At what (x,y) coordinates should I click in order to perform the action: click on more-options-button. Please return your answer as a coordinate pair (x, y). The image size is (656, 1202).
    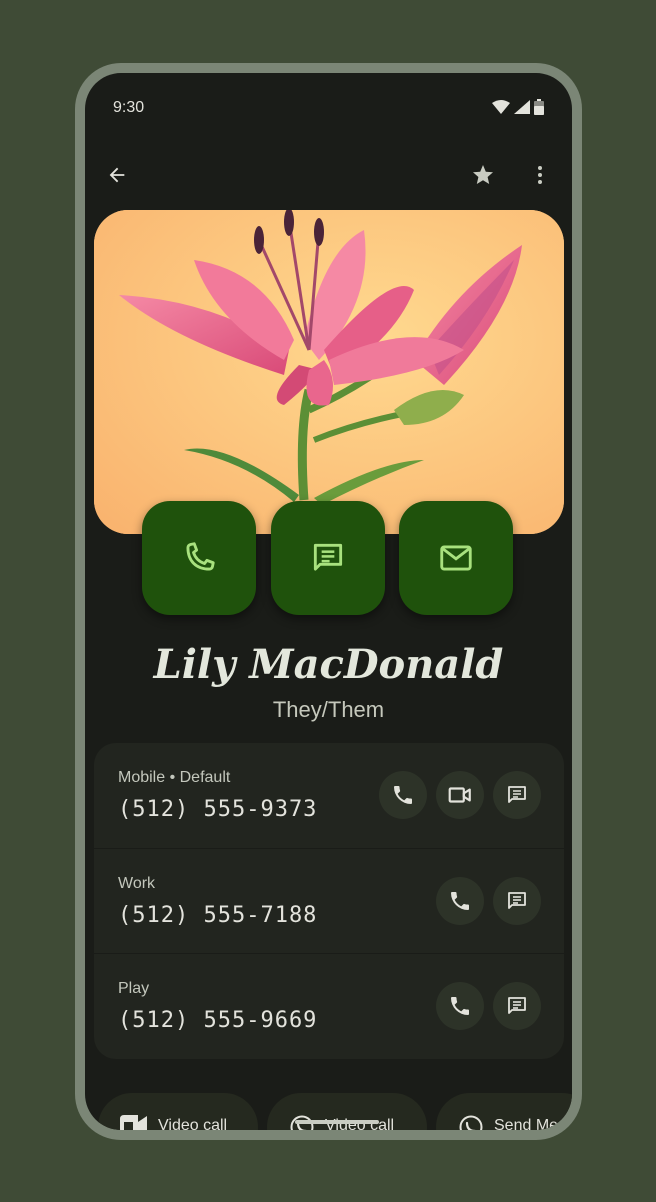
    Looking at the image, I should click on (540, 175).